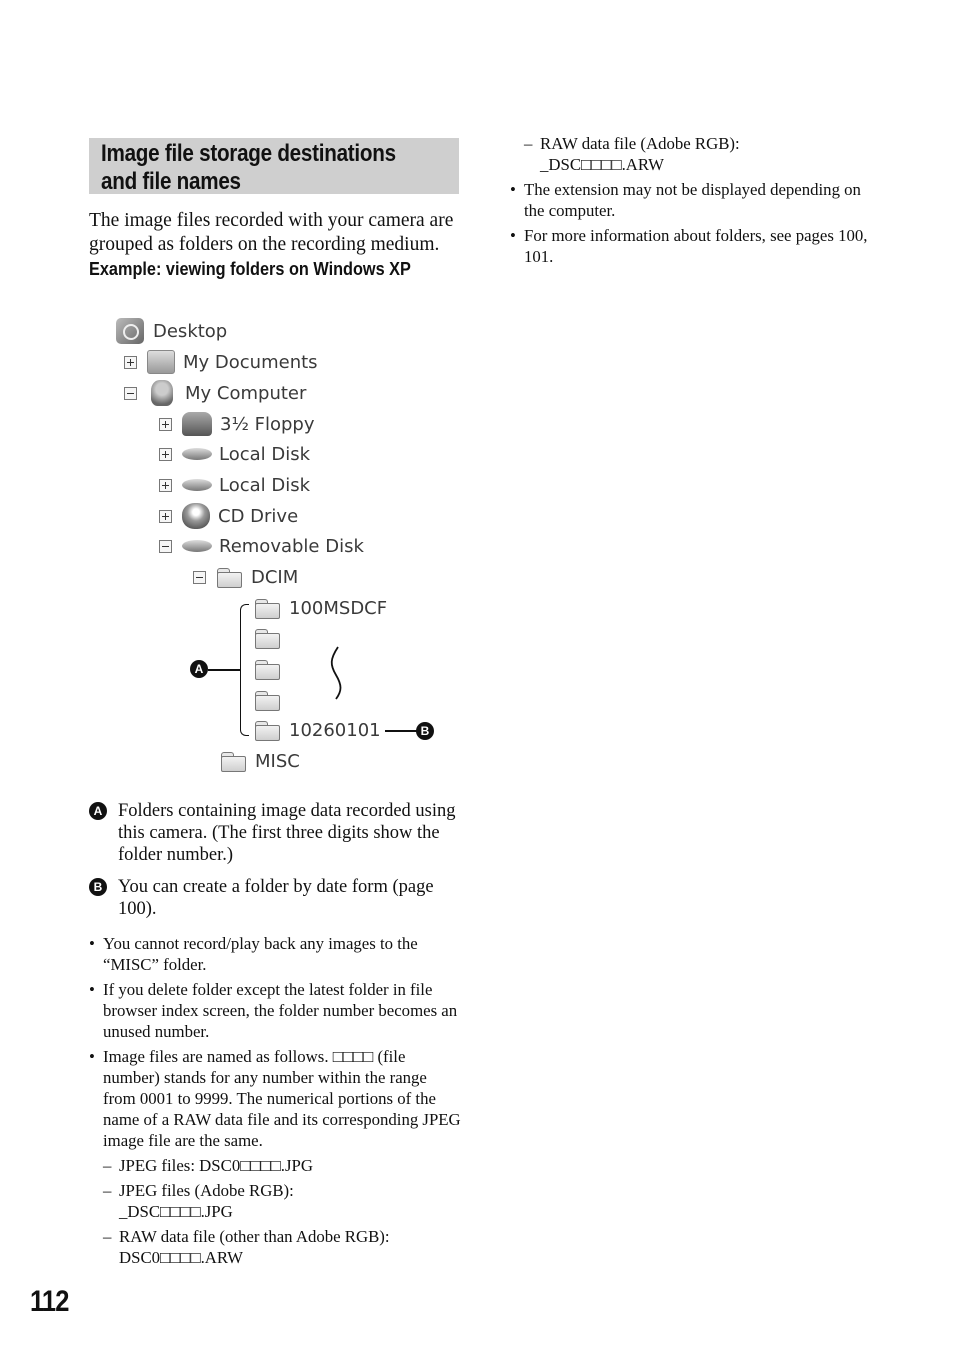 The height and width of the screenshot is (1357, 954). What do you see at coordinates (196, 516) in the screenshot?
I see `cd-drive-icon` at bounding box center [196, 516].